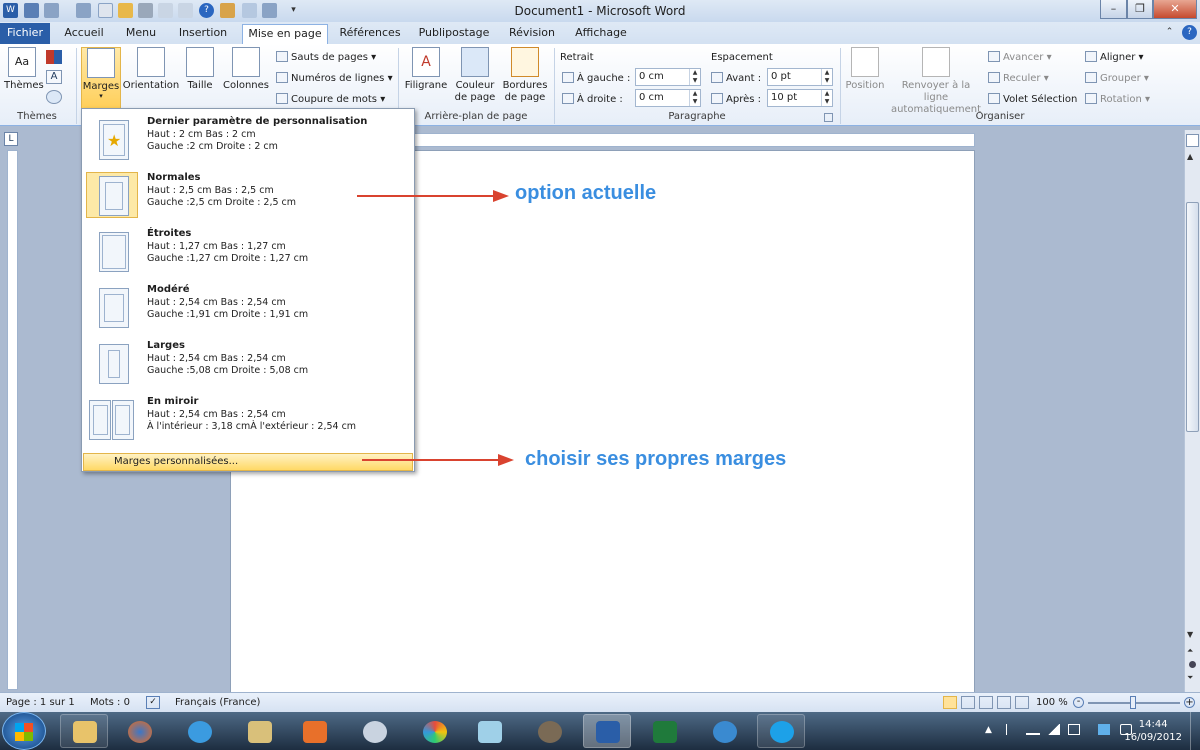 The image size is (1200, 750). Describe the element at coordinates (1190, 156) in the screenshot. I see `scroll-up-icon: ▲` at that location.